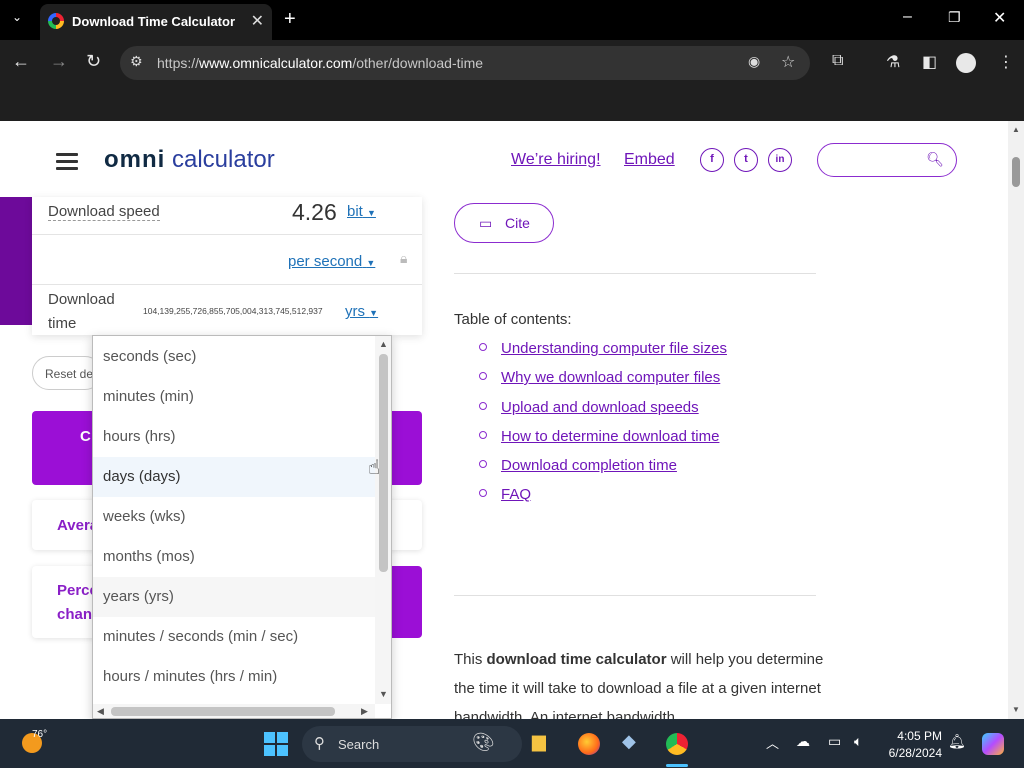  What do you see at coordinates (486, 223) in the screenshot?
I see `comment-icon: ▭` at bounding box center [486, 223].